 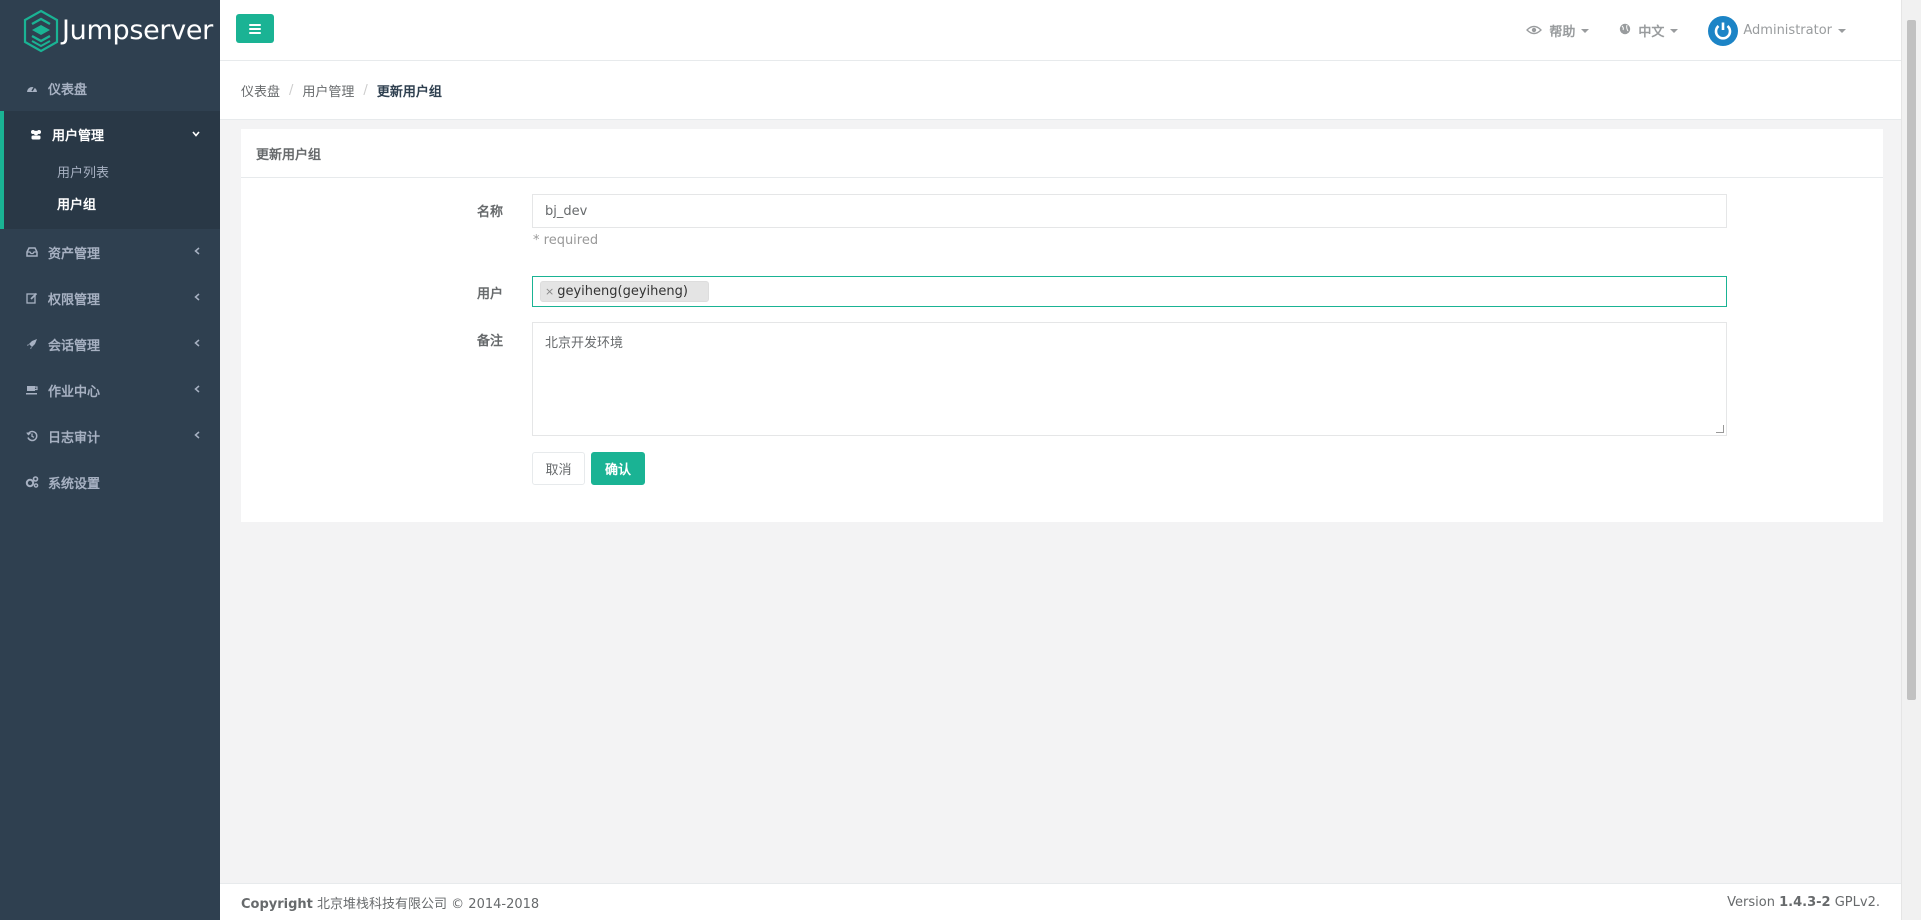 I want to click on scrollbar-thumb, so click(x=1911, y=360).